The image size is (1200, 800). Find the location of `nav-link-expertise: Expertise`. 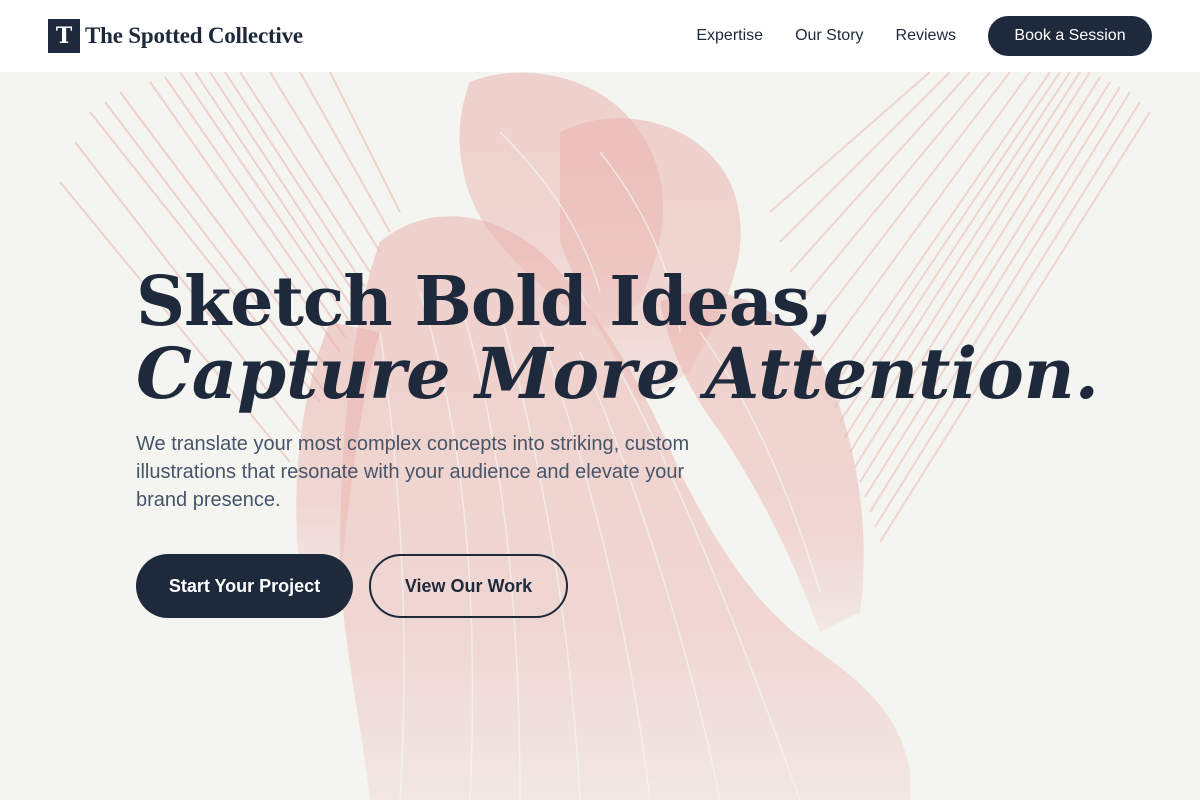

nav-link-expertise: Expertise is located at coordinates (729, 36).